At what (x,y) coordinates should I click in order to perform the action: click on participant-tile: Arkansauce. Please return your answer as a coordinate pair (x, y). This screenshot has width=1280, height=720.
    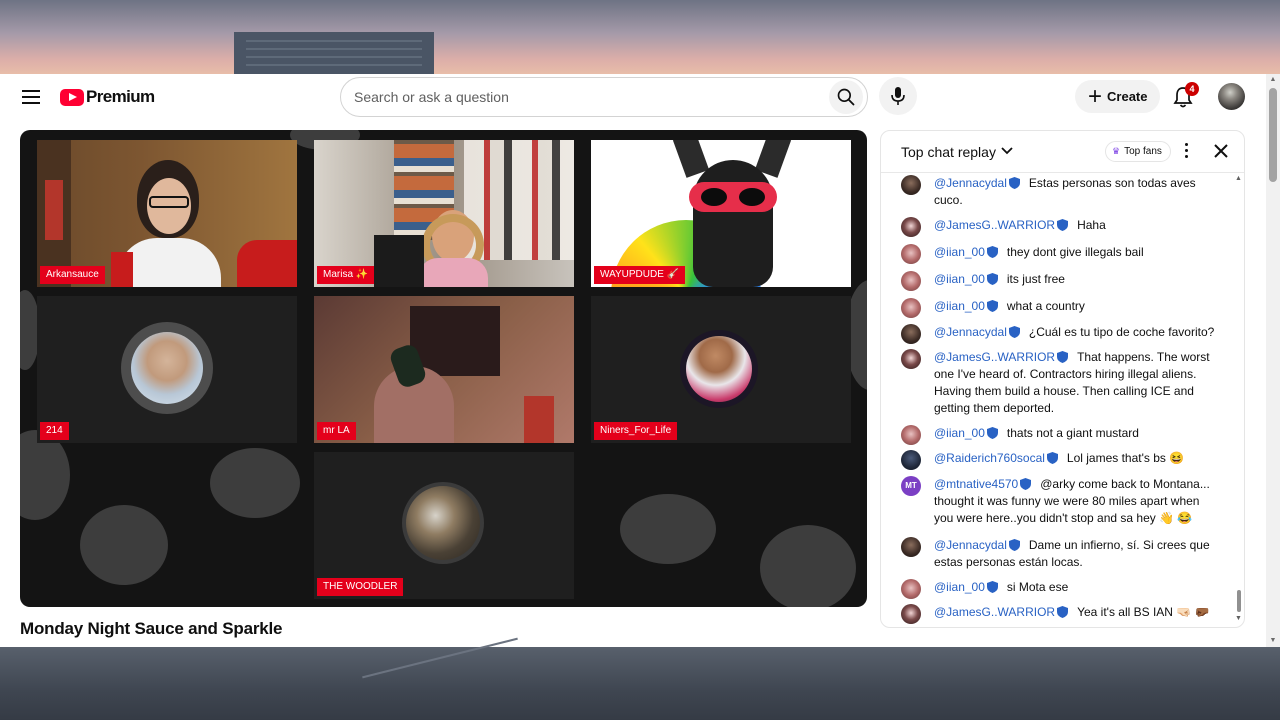
    Looking at the image, I should click on (167, 213).